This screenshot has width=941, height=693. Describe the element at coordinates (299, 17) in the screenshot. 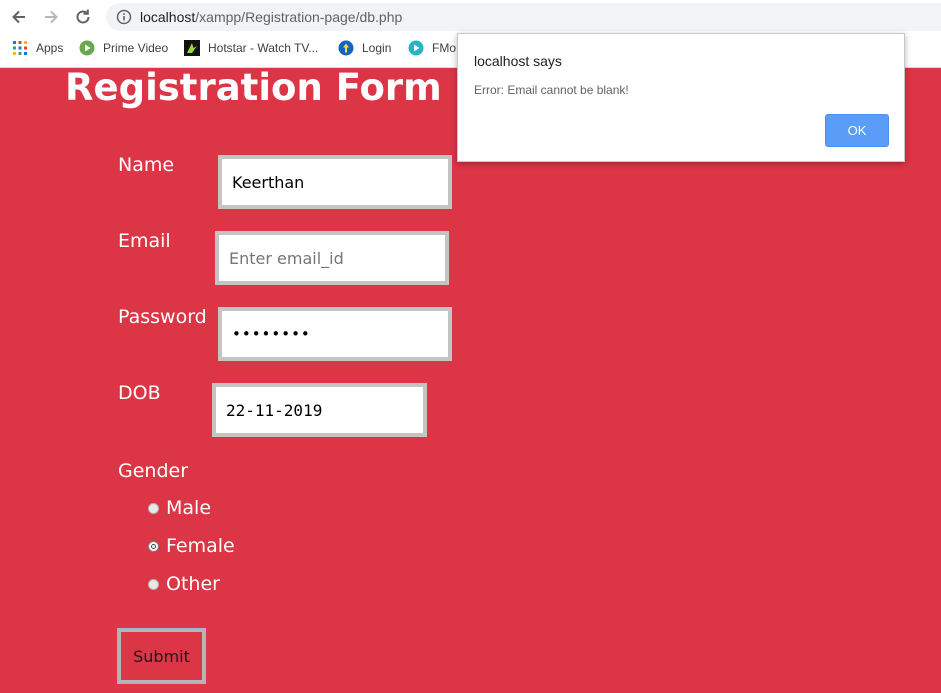

I see `url-path: /xampp/Registration-page/db.php` at that location.